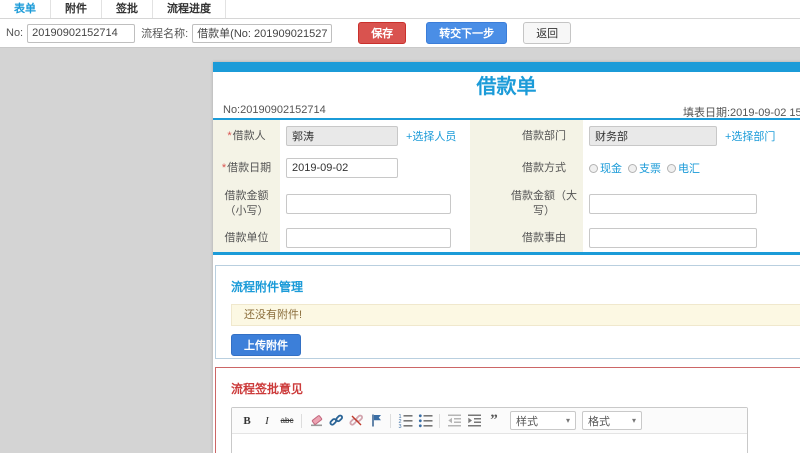 This screenshot has width=800, height=453. Describe the element at coordinates (506, 204) in the screenshot. I see `form-row-amounts: 借款金额（小写） 借款金额（大写）` at that location.